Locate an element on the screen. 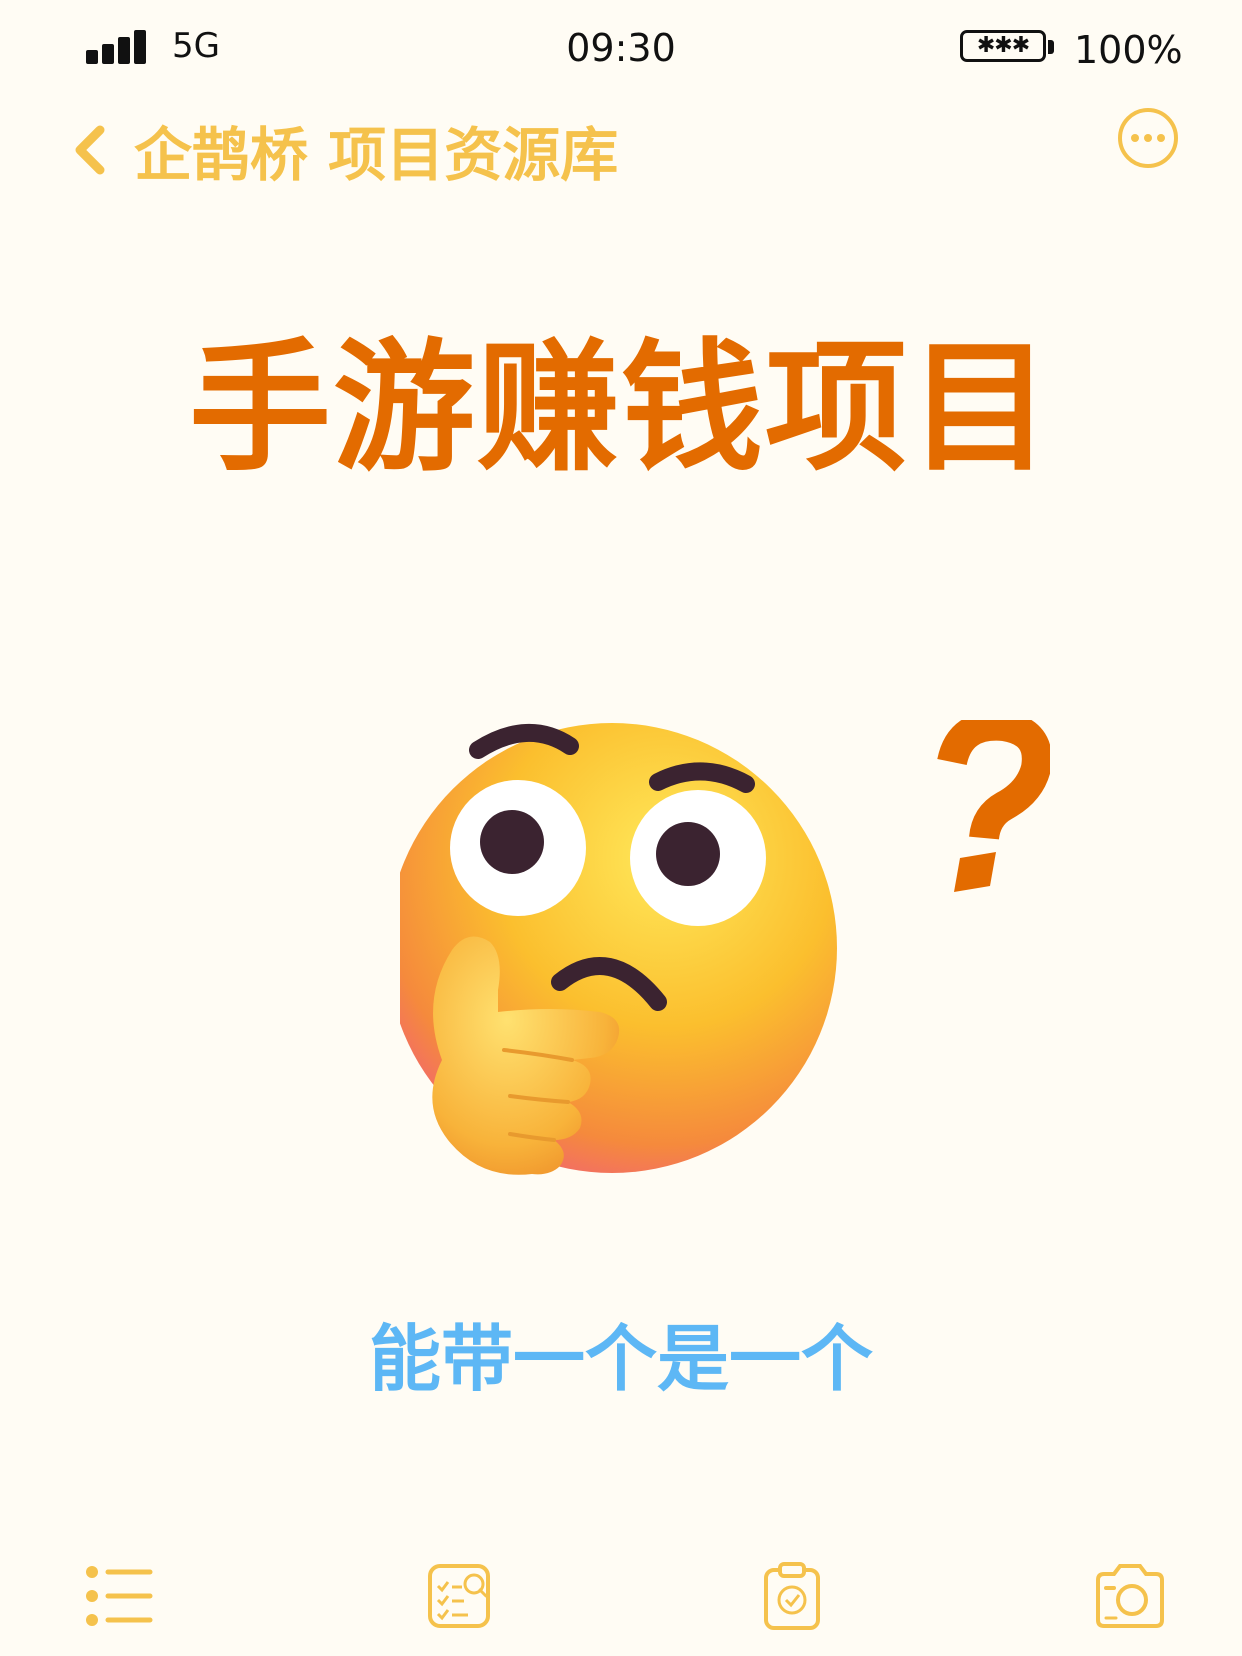 The height and width of the screenshot is (1656, 1242). subtitle: 能带一个是一个 is located at coordinates (620, 1359).